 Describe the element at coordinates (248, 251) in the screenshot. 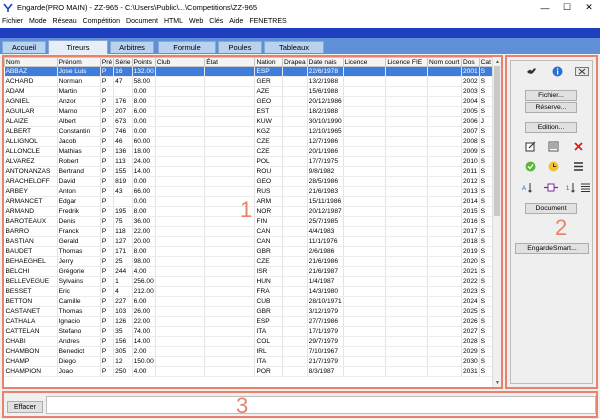

I see `table-row: BAUDET Thomas P 171 8.00 GBR 2/6/1986 2019 S` at that location.